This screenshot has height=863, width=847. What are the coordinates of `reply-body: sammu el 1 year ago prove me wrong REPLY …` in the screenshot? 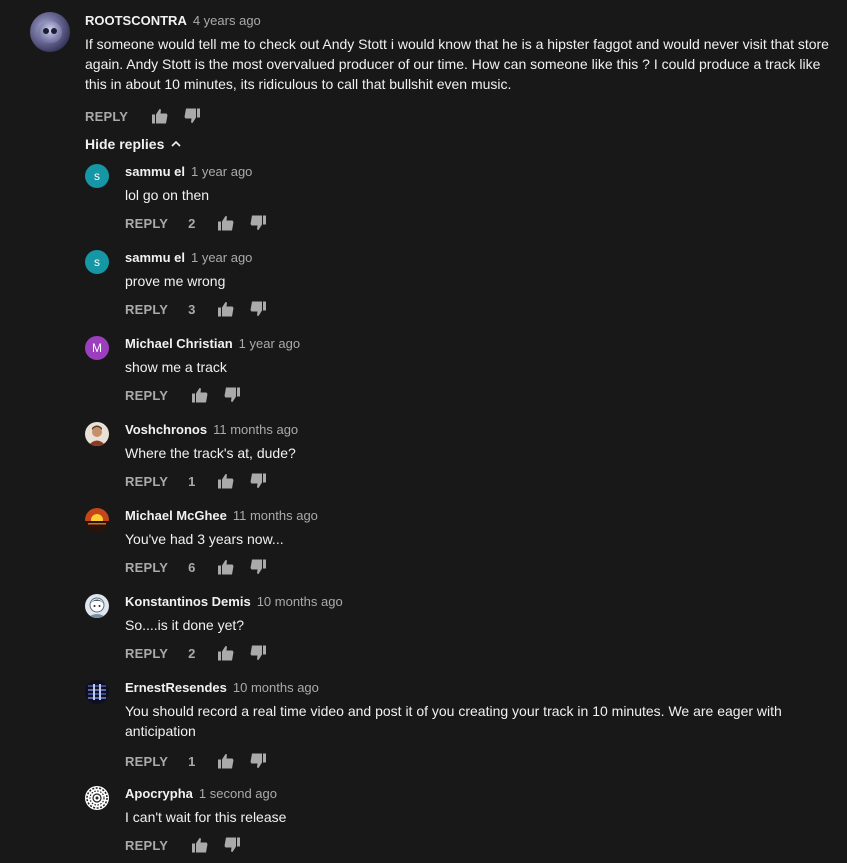 It's located at (475, 284).